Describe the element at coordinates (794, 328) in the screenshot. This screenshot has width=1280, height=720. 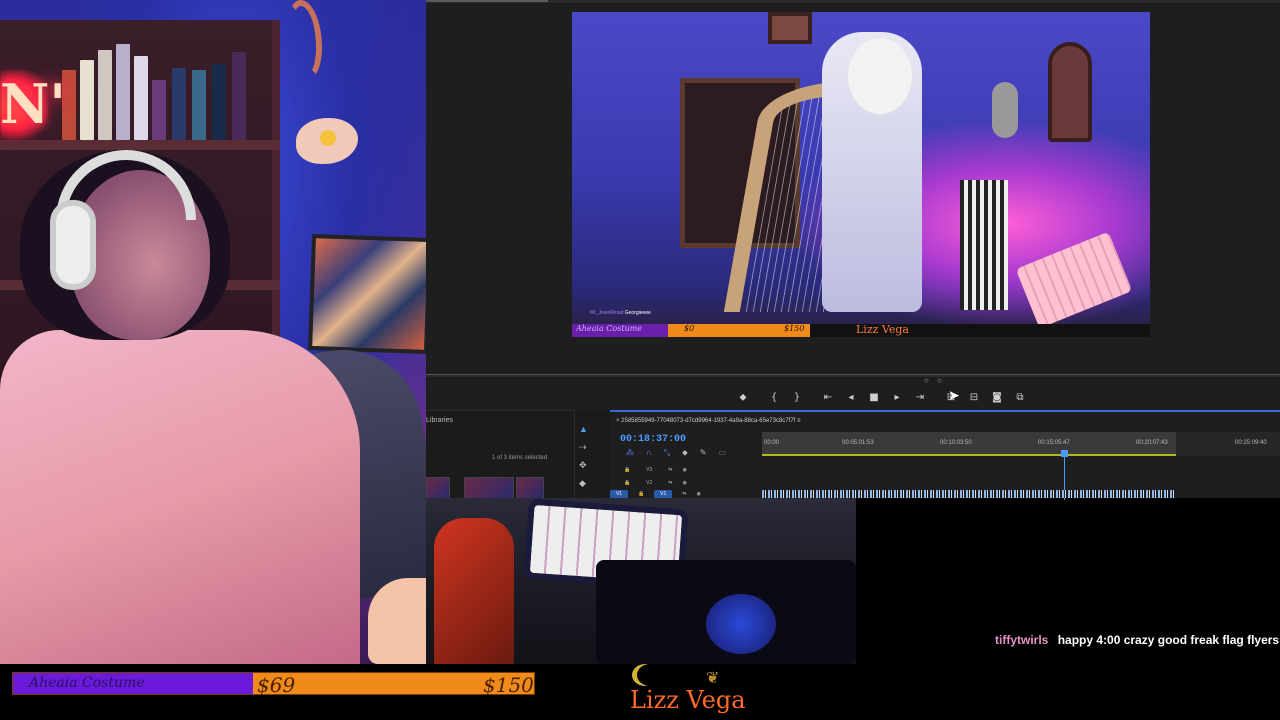
I see `overlay-goal-target: $150` at that location.